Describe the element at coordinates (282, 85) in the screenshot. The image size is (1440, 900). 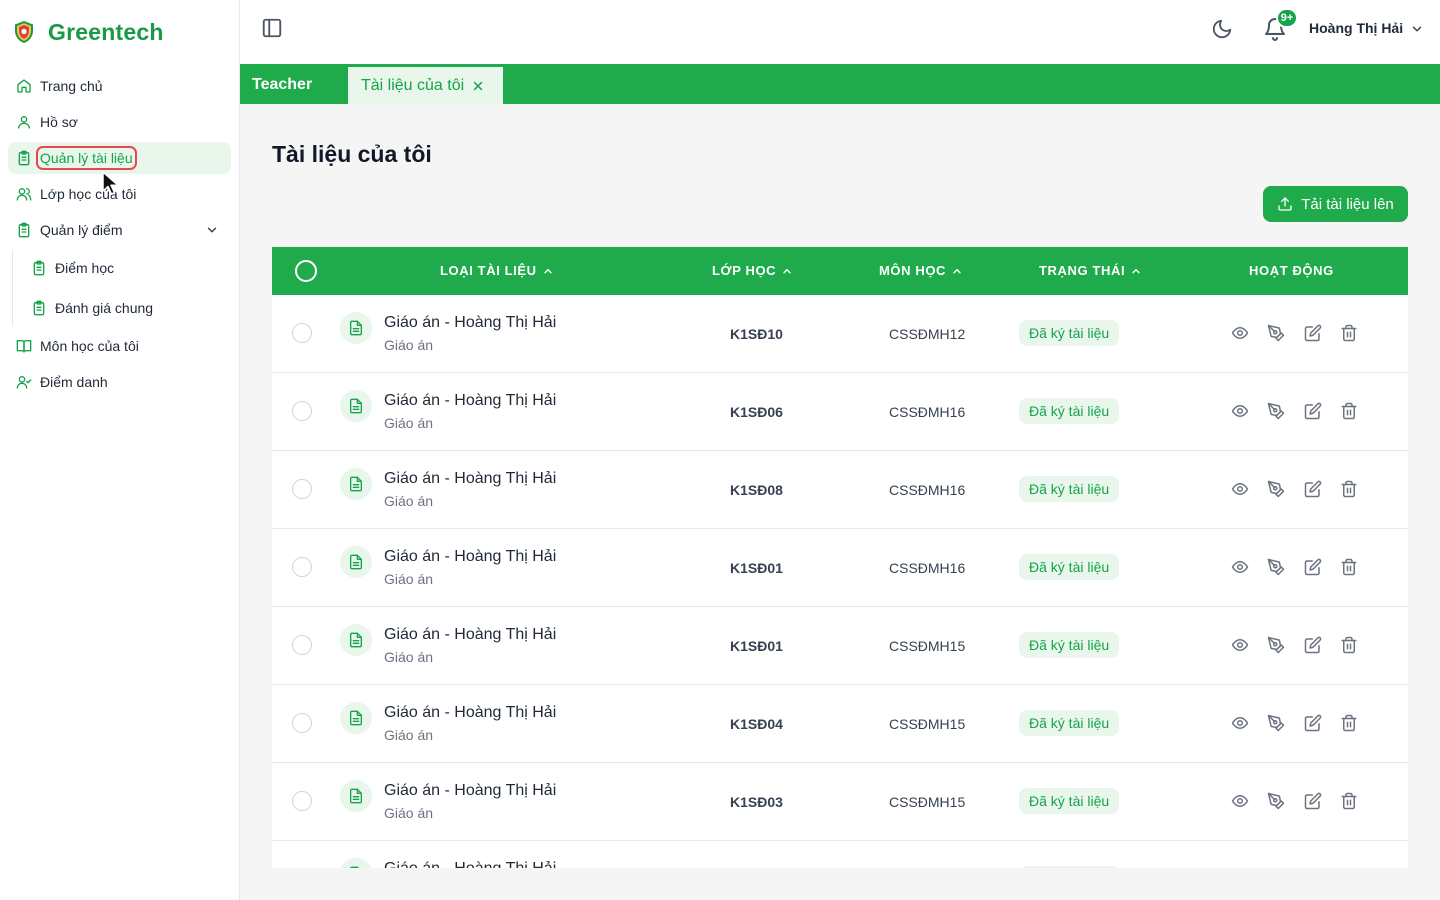
I see `tab-teacher: Teacher` at that location.